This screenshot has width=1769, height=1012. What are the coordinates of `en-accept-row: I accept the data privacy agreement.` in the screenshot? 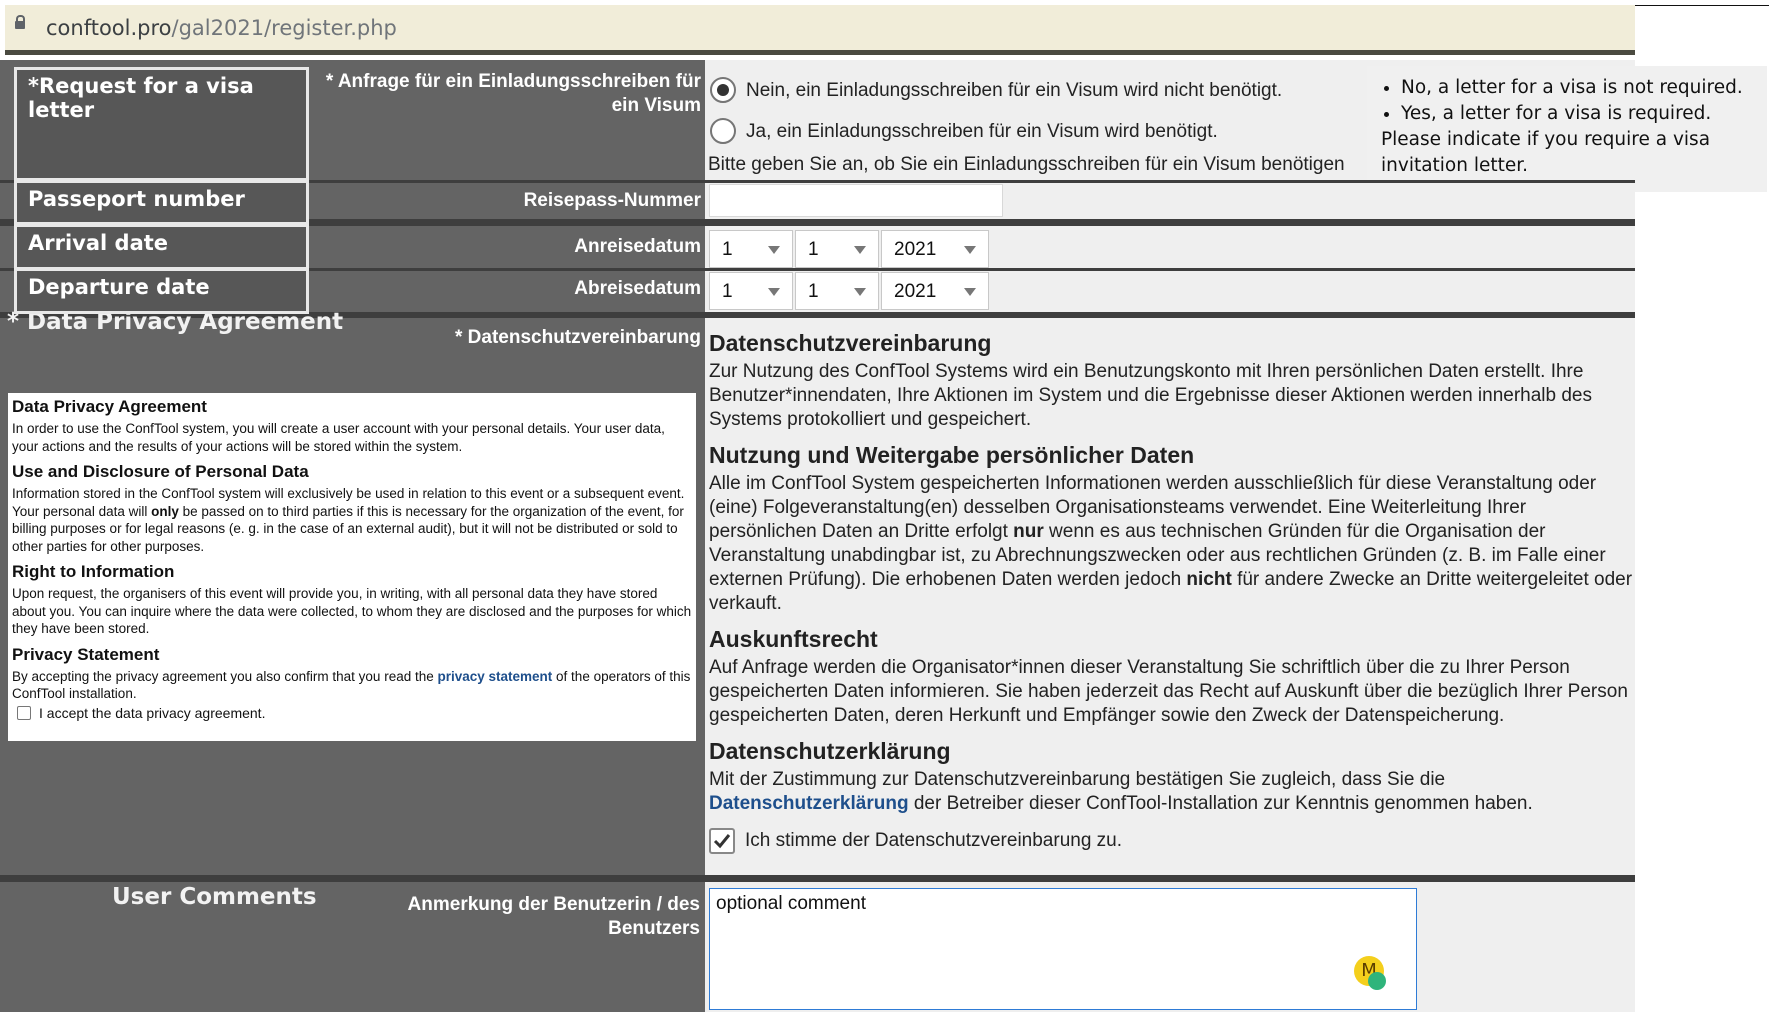 It's located at (352, 713).